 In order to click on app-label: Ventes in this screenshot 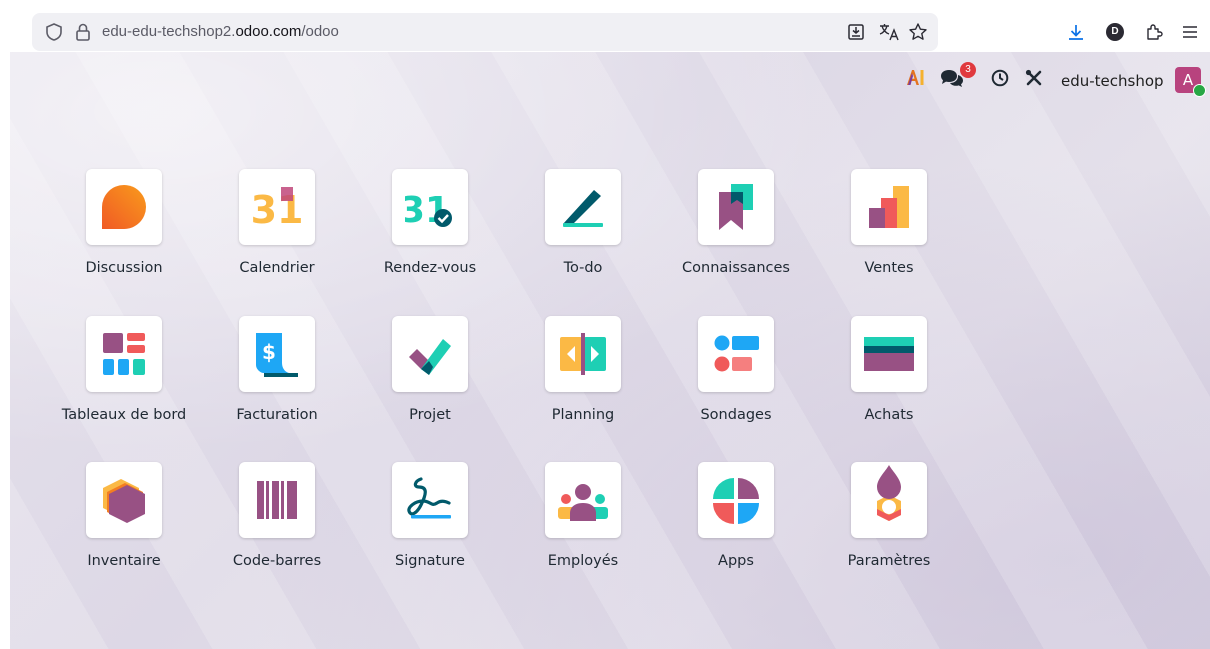, I will do `click(889, 268)`.